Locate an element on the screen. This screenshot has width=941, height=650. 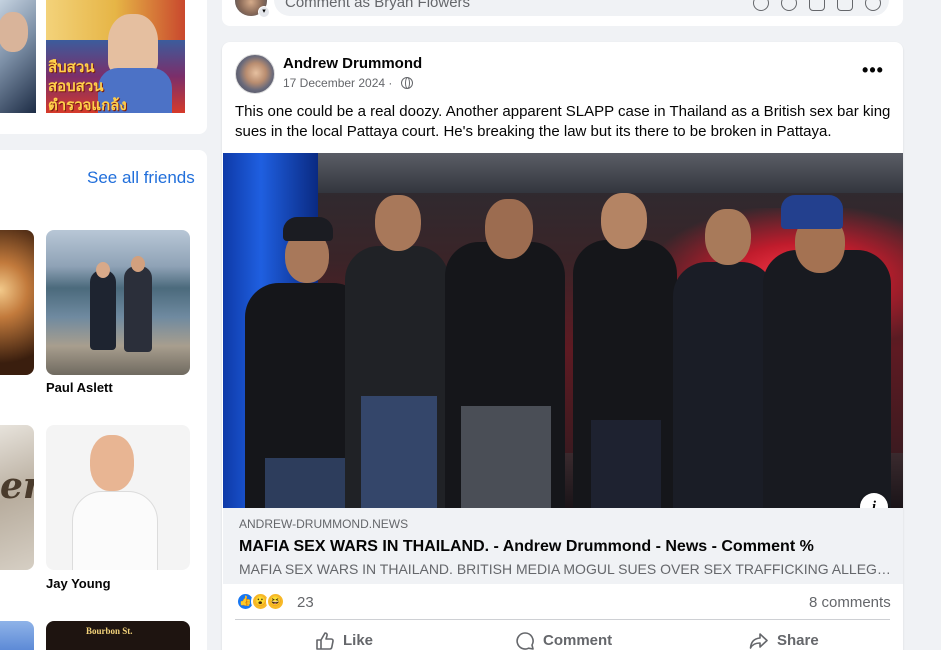
comment-bubble-icon is located at coordinates (525, 641).